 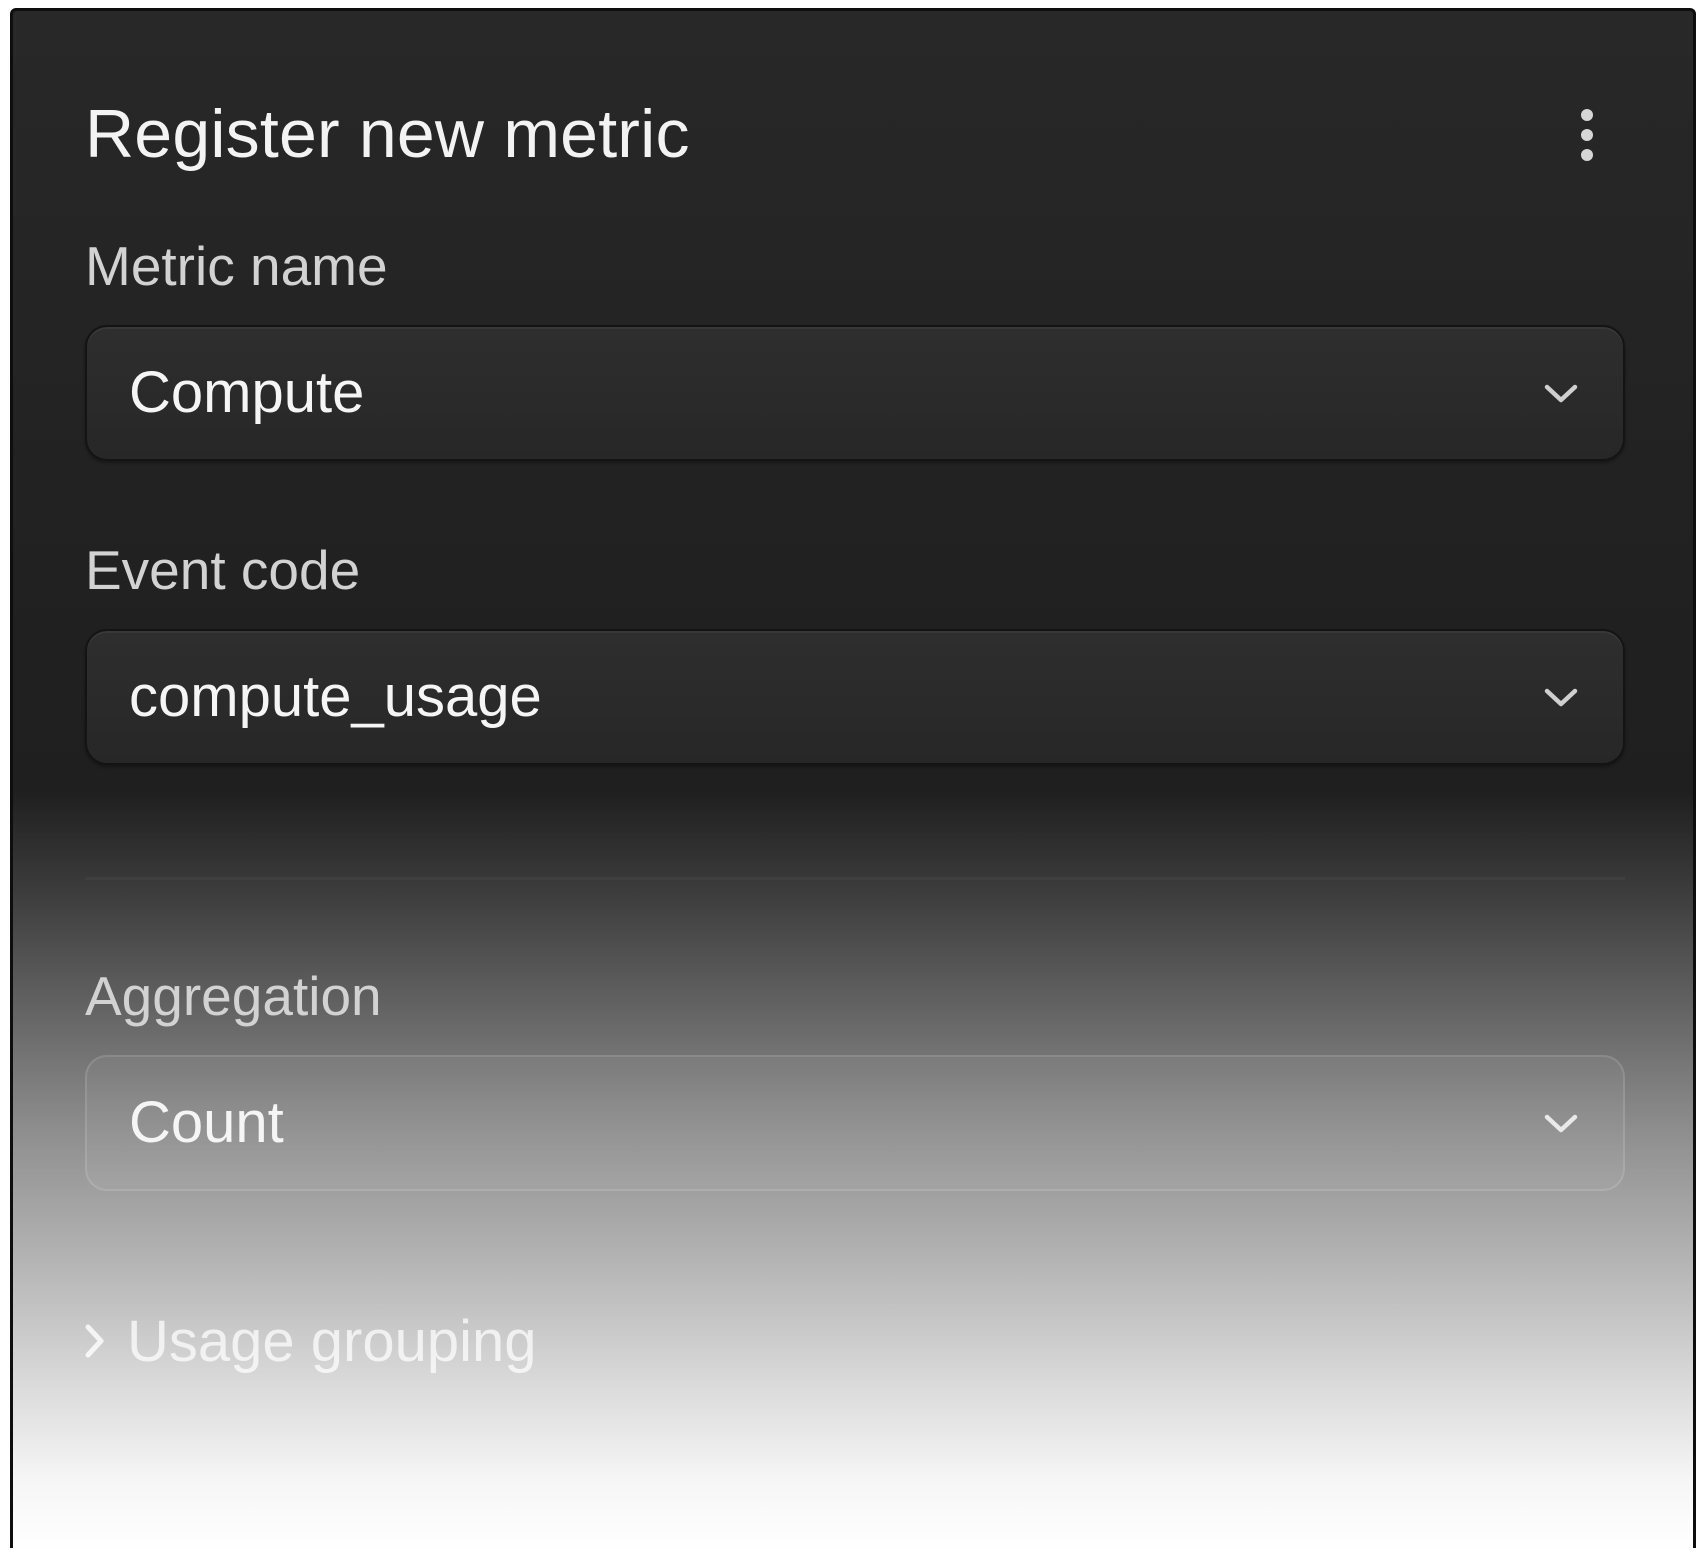 I want to click on aggregation-select: Count, so click(x=855, y=1123).